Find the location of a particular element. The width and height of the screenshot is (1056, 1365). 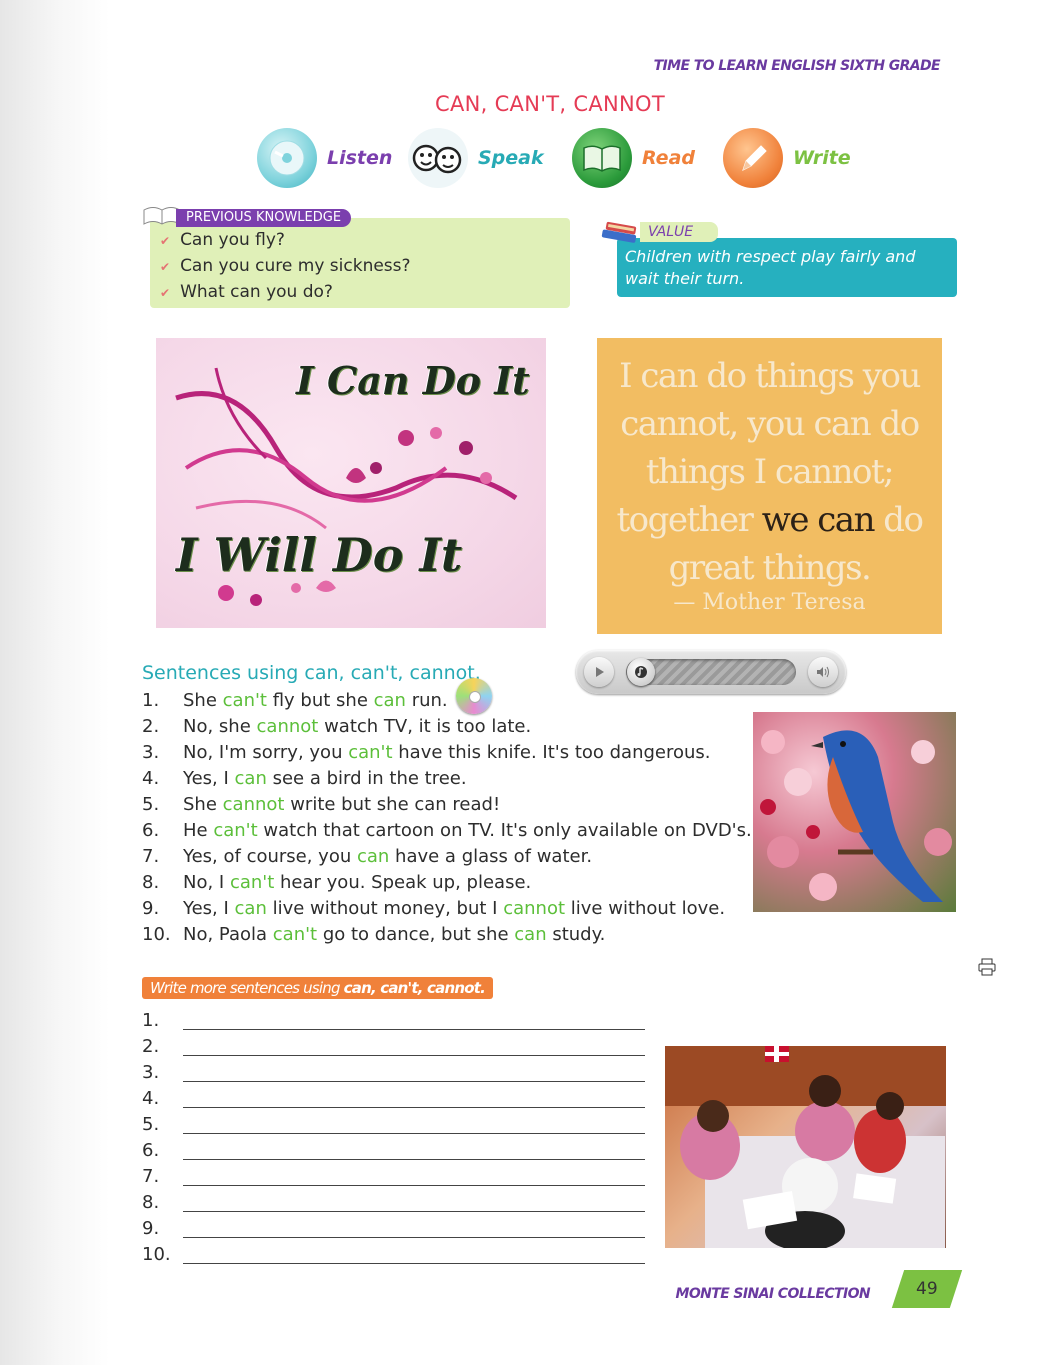

skill-label: Read is located at coordinates (668, 158).